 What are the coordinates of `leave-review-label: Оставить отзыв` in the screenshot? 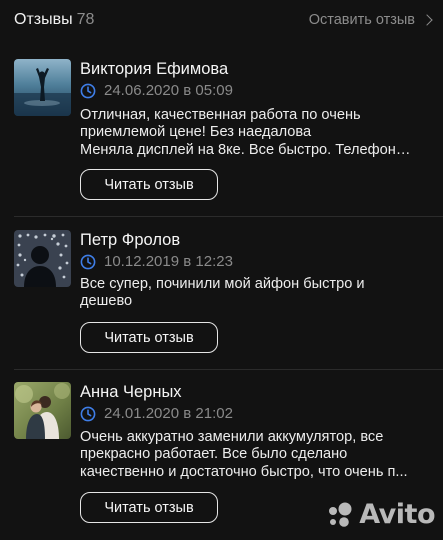 It's located at (361, 20).